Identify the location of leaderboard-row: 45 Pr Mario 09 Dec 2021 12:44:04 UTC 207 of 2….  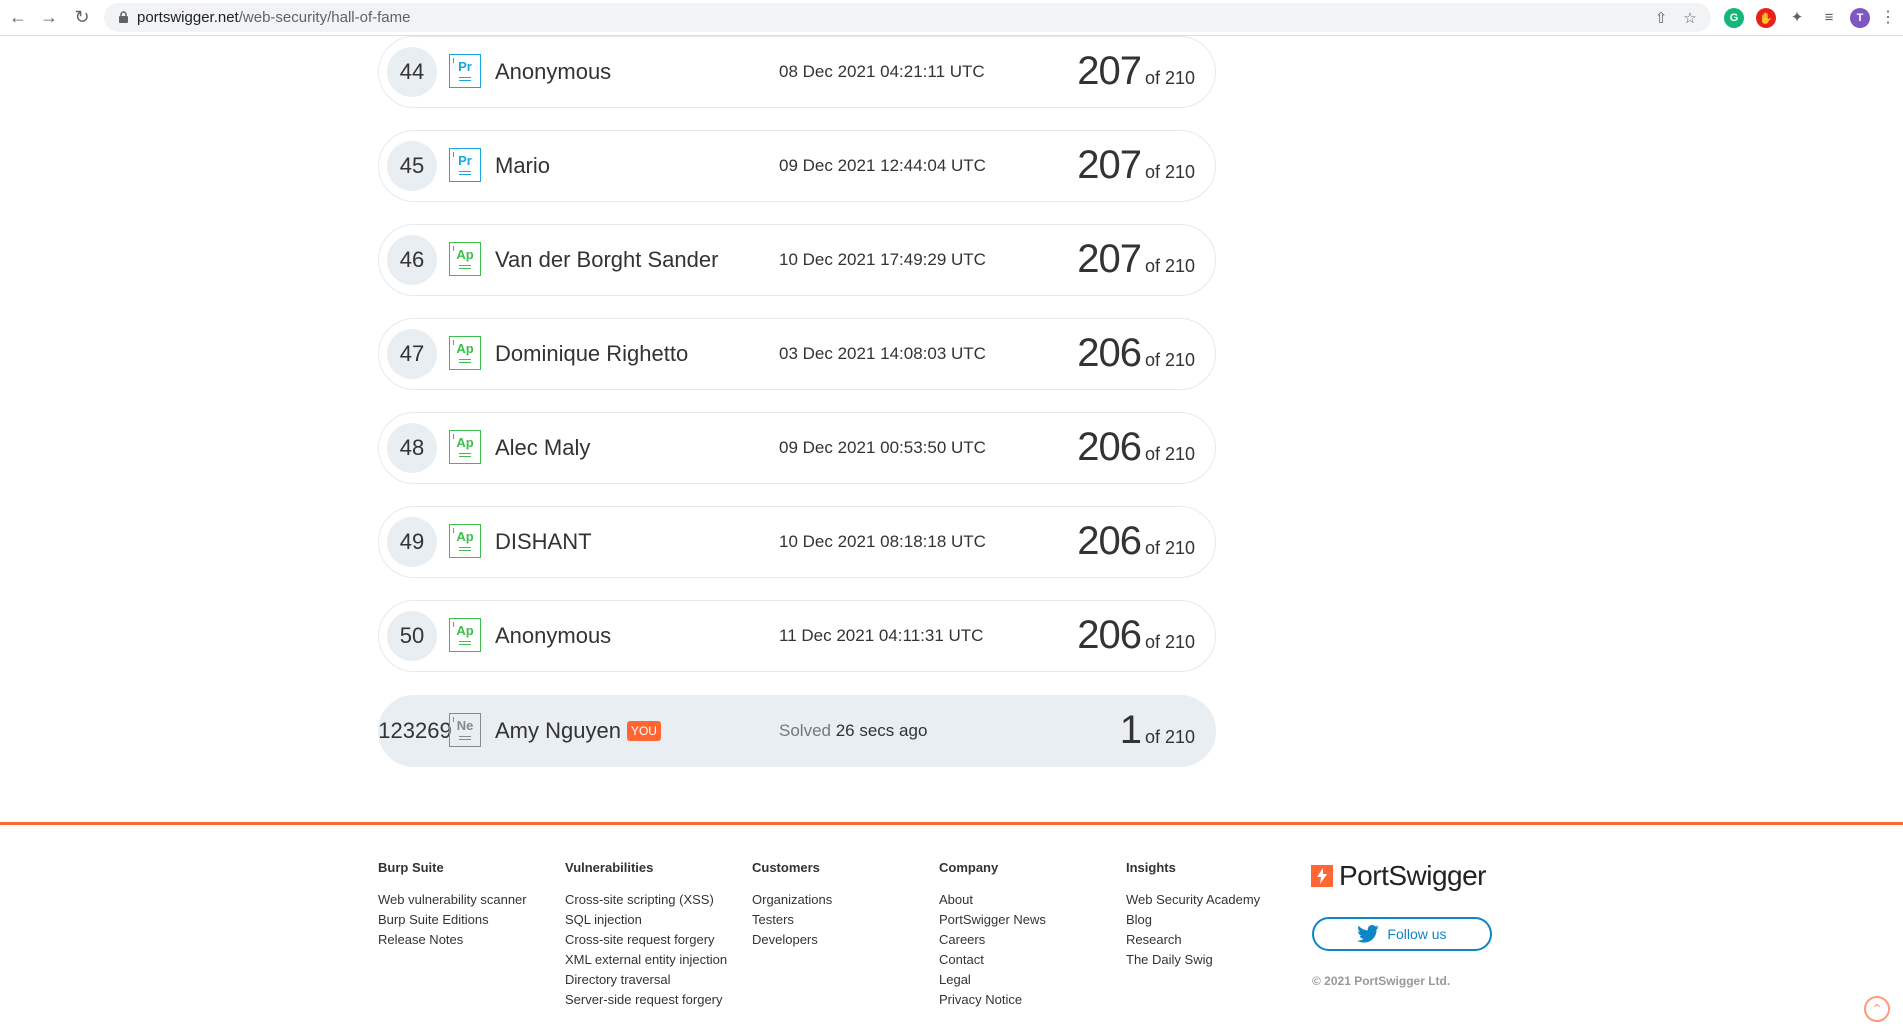
(797, 166).